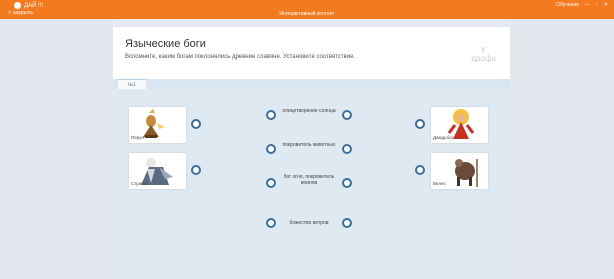 Image resolution: width=614 pixels, height=279 pixels. Describe the element at coordinates (347, 183) in the screenshot. I see `connector-term-3-right` at that location.